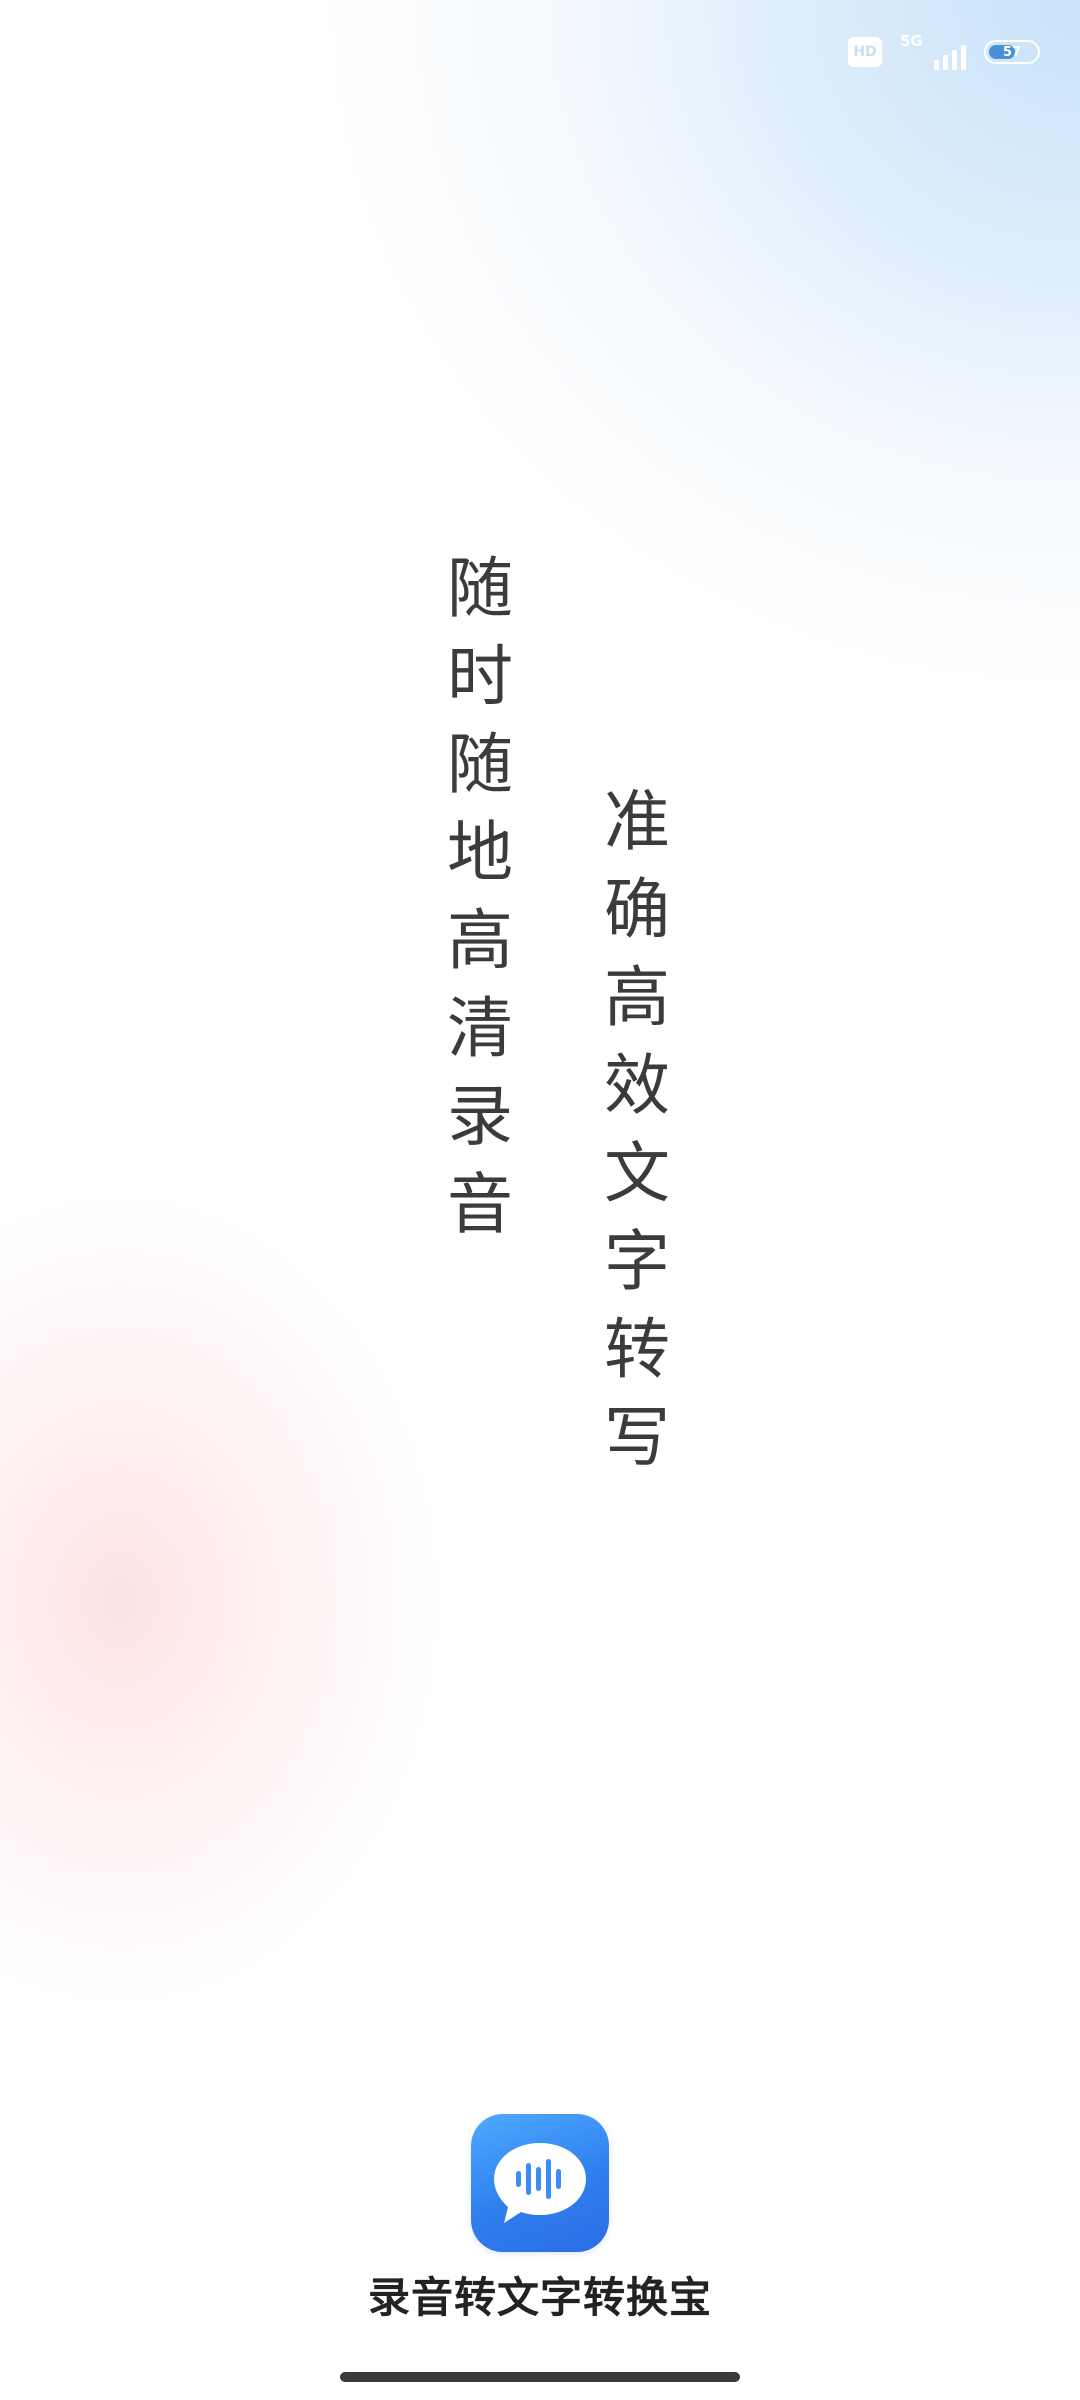 The width and height of the screenshot is (1080, 2400). I want to click on slogan-right-char: 文, so click(637, 1173).